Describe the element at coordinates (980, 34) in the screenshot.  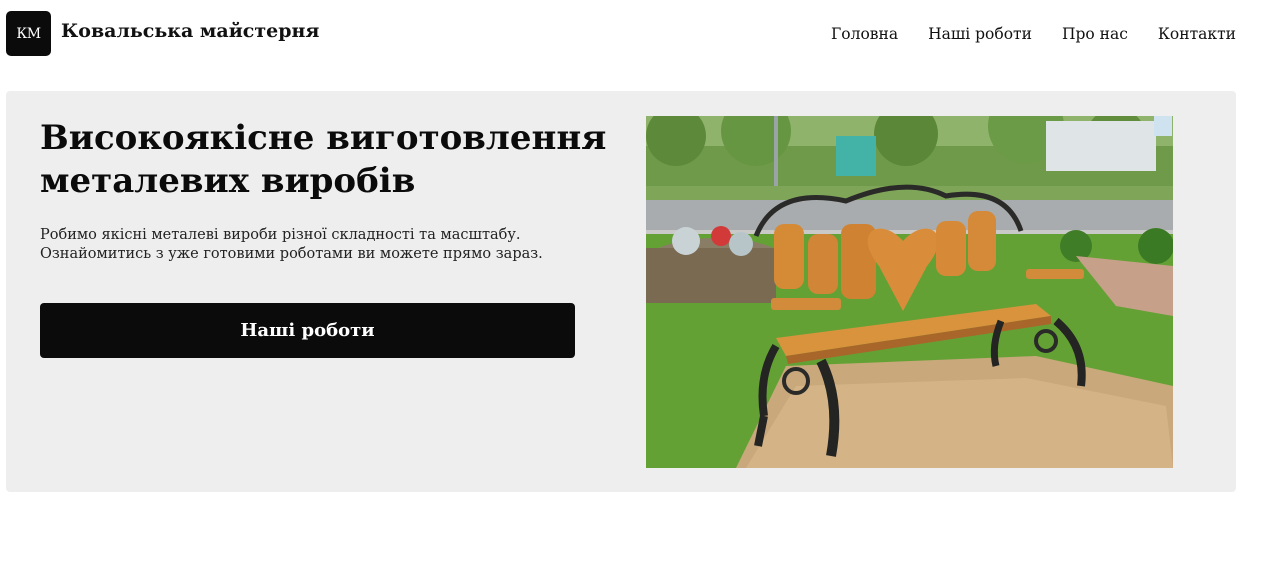
I see `nav-link-works: Наші роботи` at that location.